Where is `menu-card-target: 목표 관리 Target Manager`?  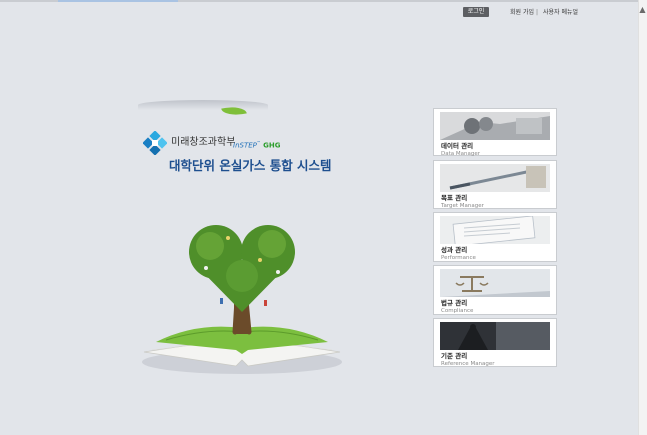 menu-card-target: 목표 관리 Target Manager is located at coordinates (495, 184).